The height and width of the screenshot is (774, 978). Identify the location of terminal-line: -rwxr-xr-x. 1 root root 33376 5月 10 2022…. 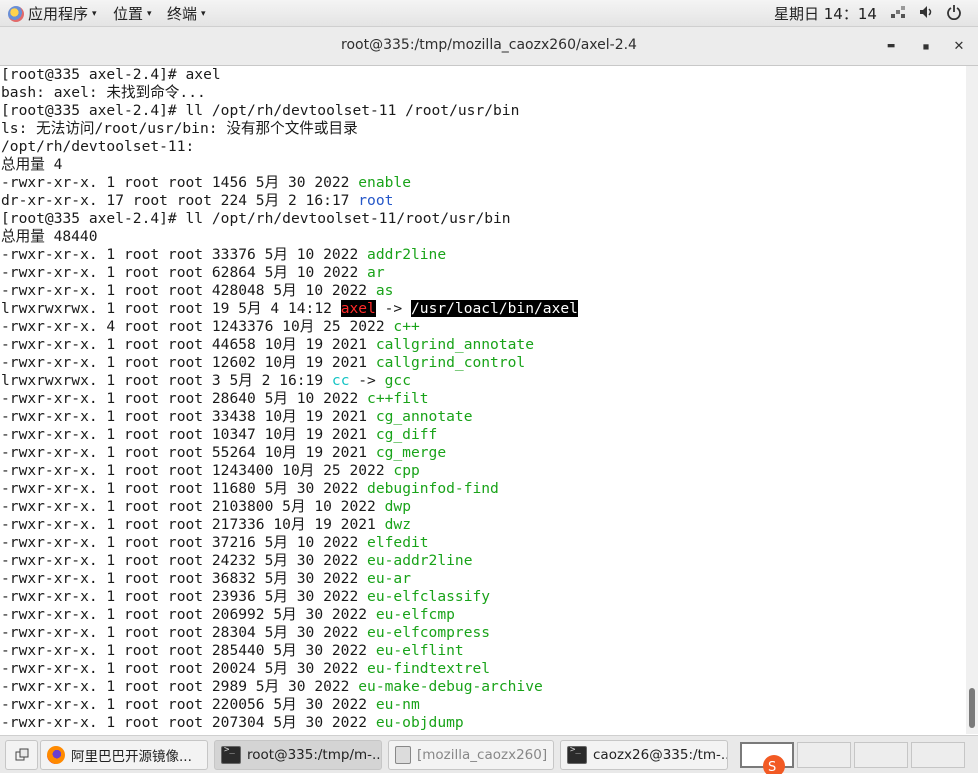
(223, 255).